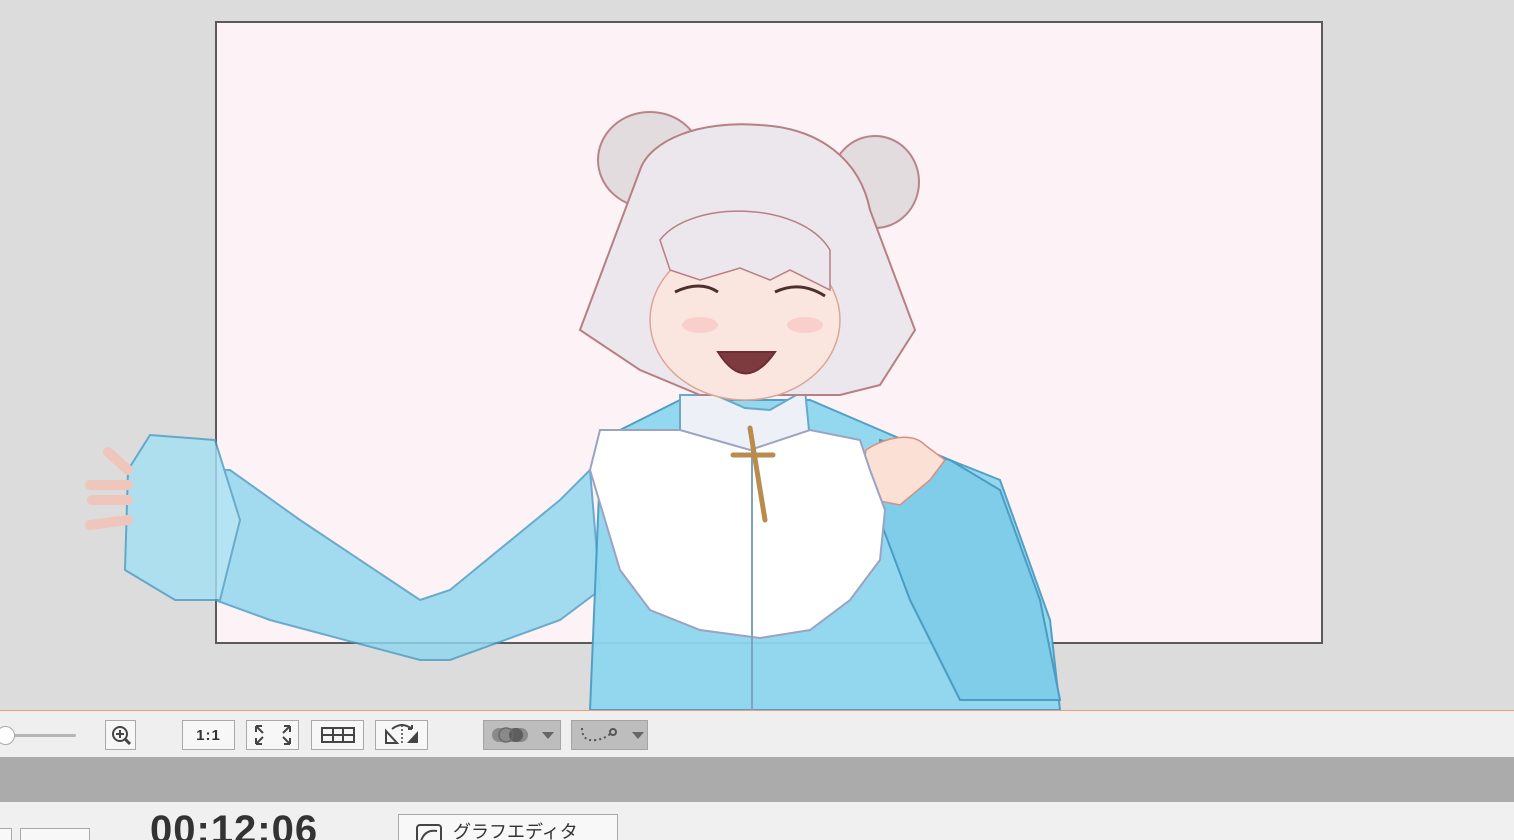 Image resolution: width=1514 pixels, height=840 pixels. I want to click on zoom-in-icon, so click(121, 736).